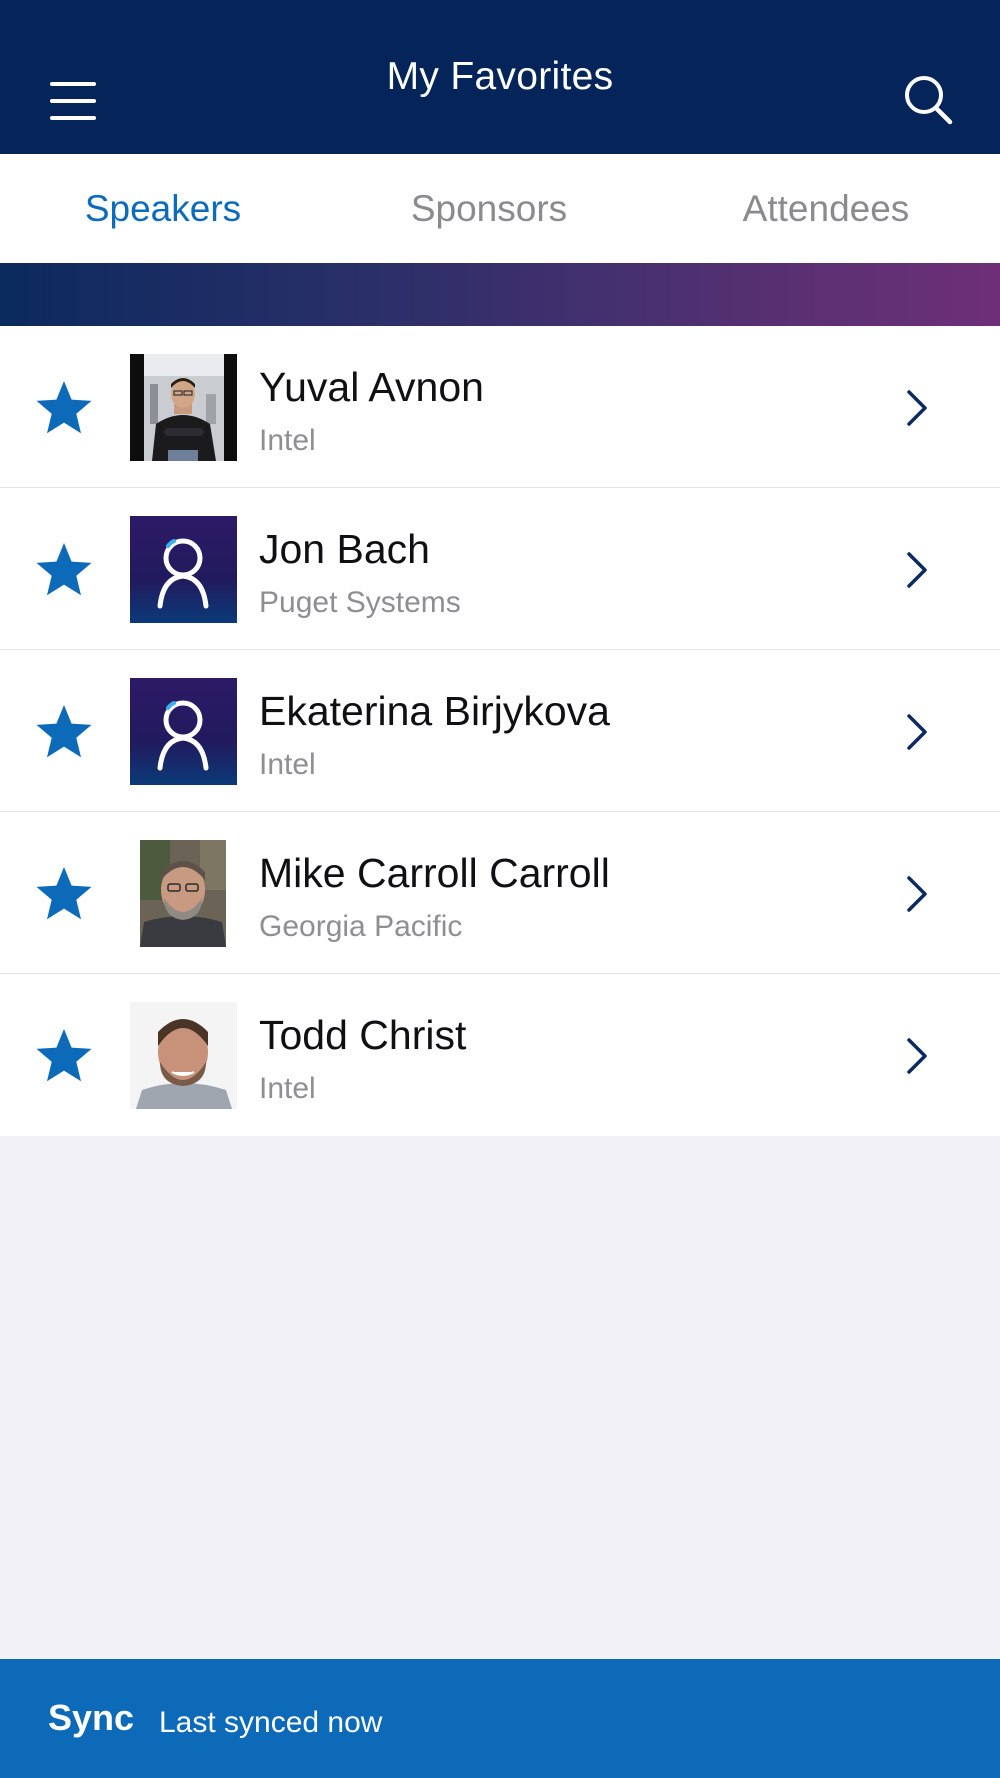  What do you see at coordinates (344, 549) in the screenshot?
I see `speaker-name: Jon Bach` at bounding box center [344, 549].